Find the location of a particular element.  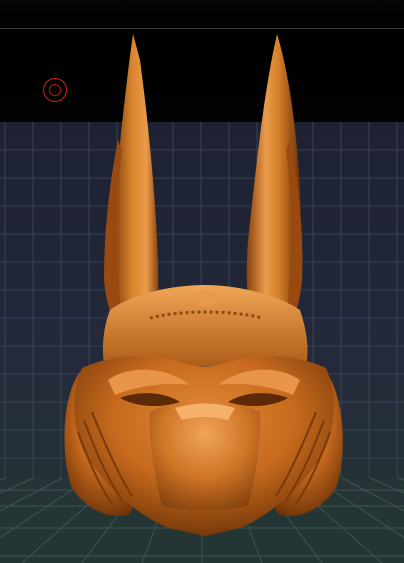

mask-snout is located at coordinates (205, 456).